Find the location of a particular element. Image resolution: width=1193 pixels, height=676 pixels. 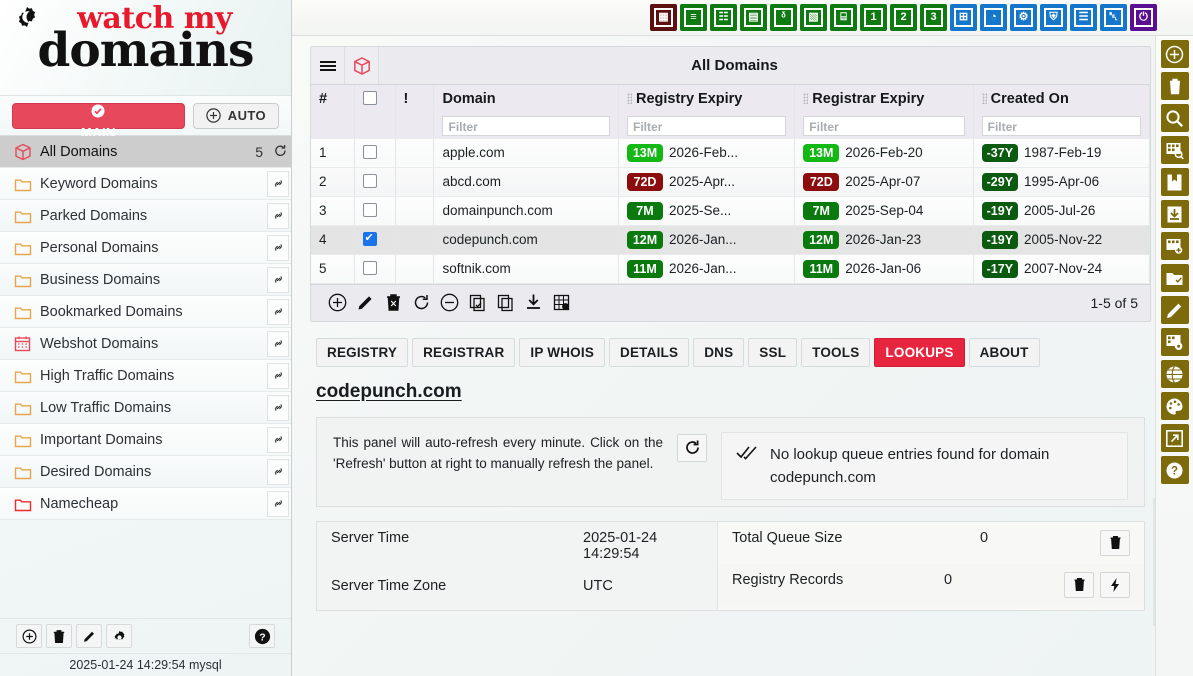

download-button is located at coordinates (533, 302).